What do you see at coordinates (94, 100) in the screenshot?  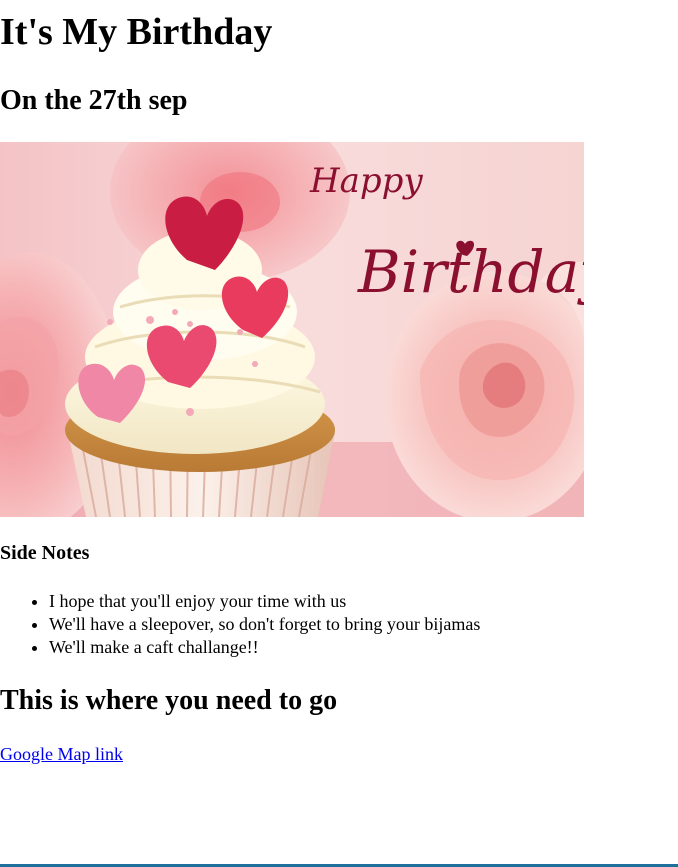 I see `page-subtitle: On the 27th sep` at bounding box center [94, 100].